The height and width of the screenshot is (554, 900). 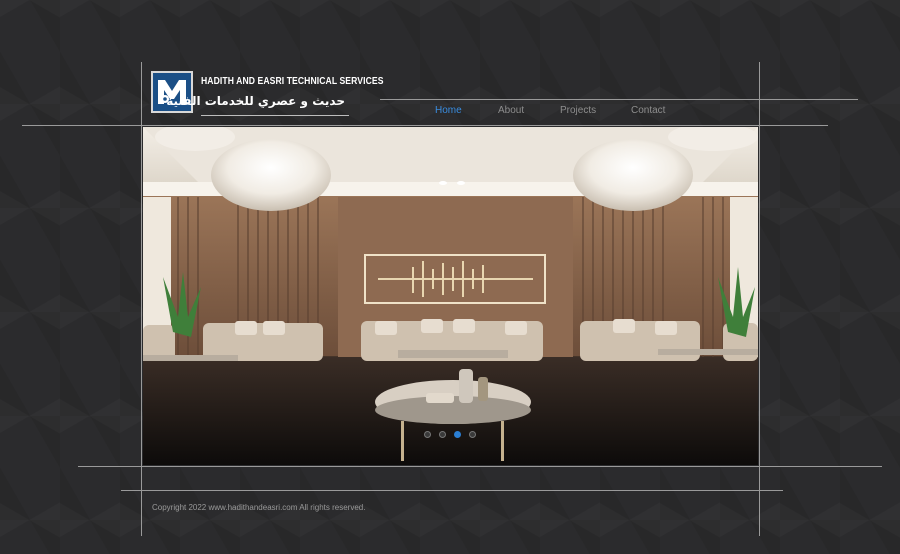 What do you see at coordinates (275, 115) in the screenshot?
I see `company-name-underline` at bounding box center [275, 115].